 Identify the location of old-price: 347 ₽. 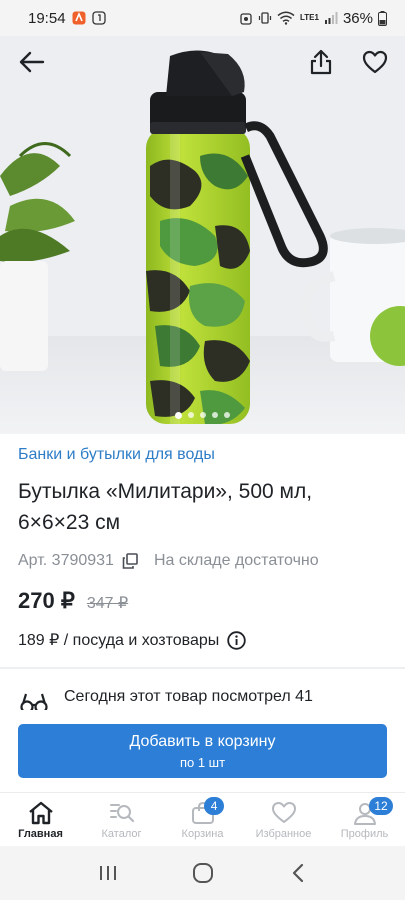
(107, 603).